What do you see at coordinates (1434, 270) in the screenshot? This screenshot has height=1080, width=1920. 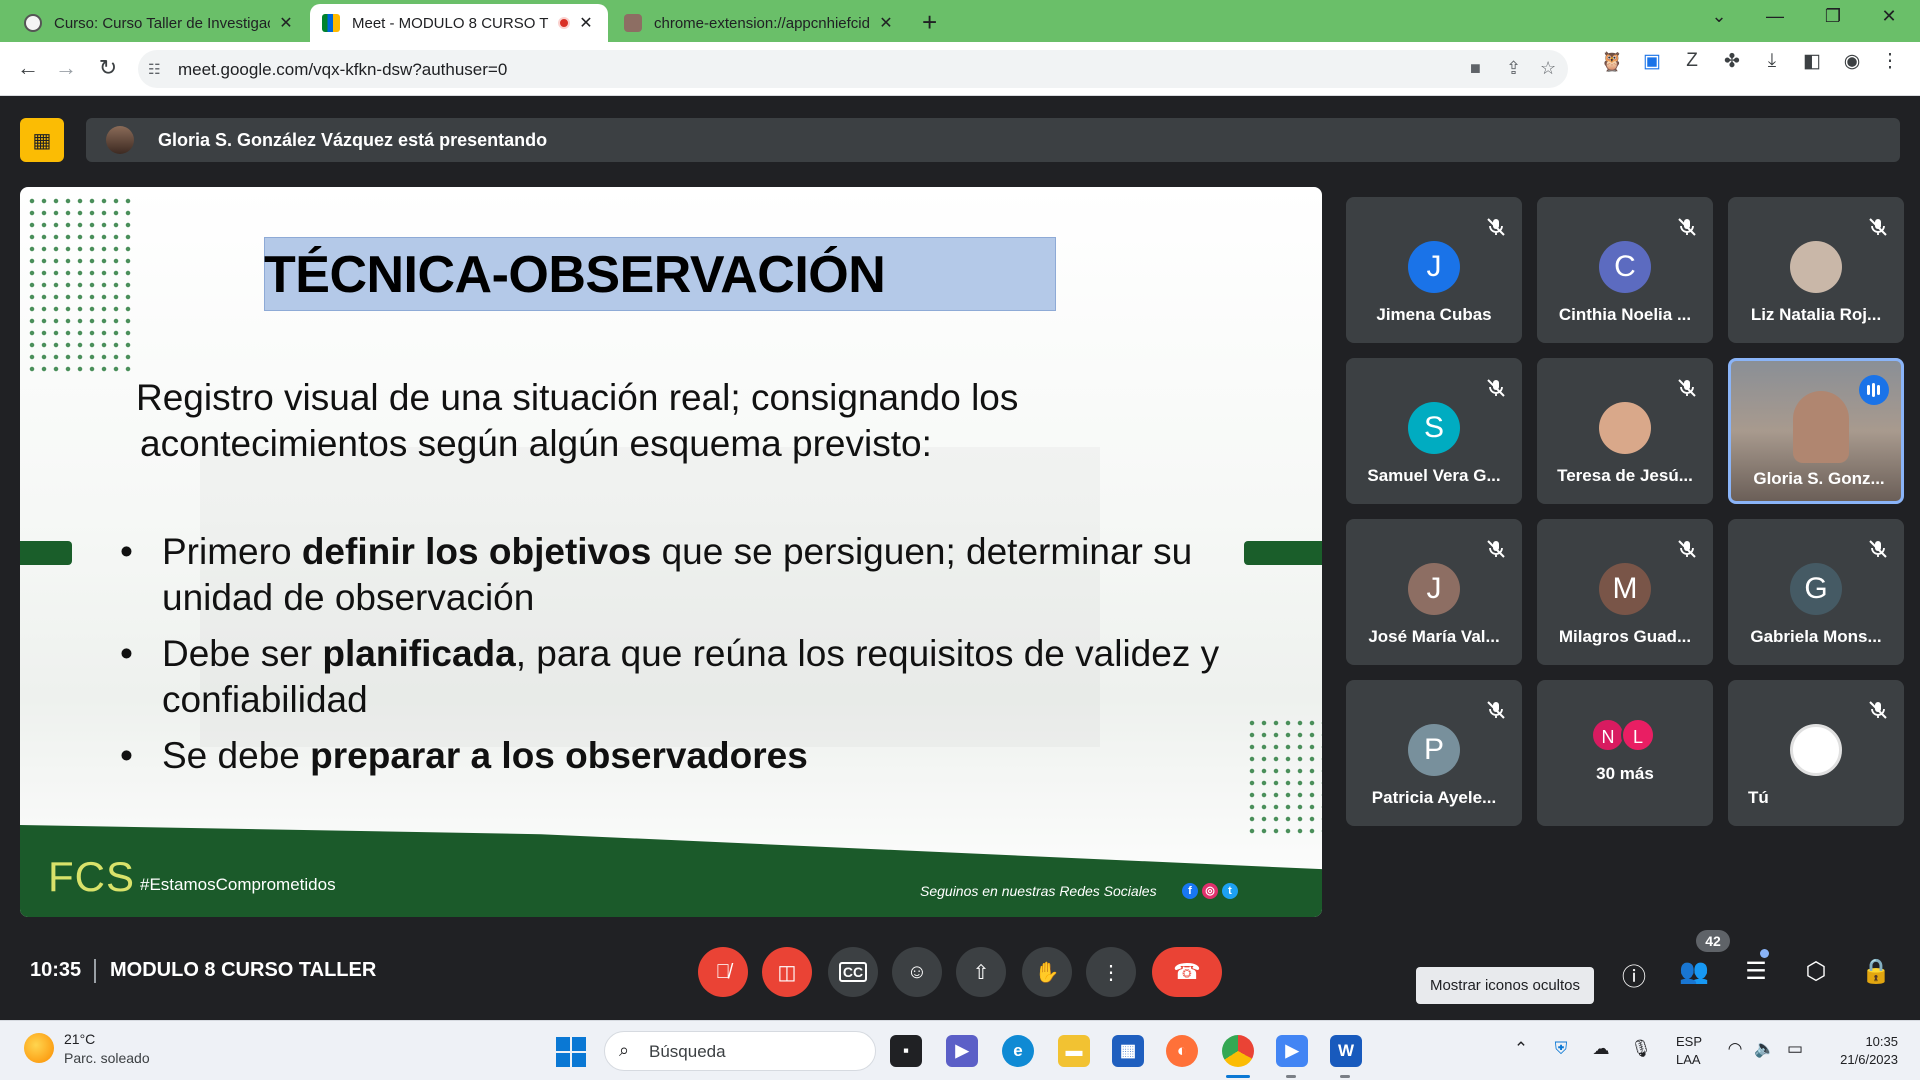 I see `participant-tile: J Jimena Cubas` at bounding box center [1434, 270].